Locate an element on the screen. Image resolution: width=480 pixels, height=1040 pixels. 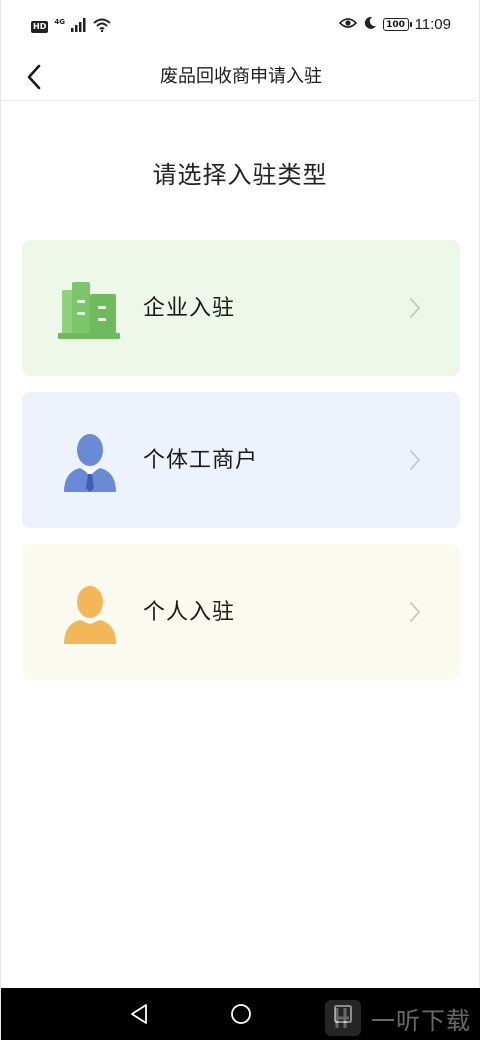
eye-icon is located at coordinates (347, 24).